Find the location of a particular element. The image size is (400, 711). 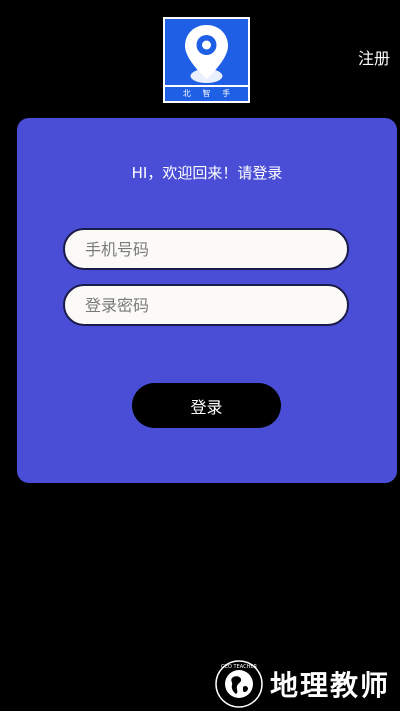

watermark-text: 地理教师 is located at coordinates (329, 685).